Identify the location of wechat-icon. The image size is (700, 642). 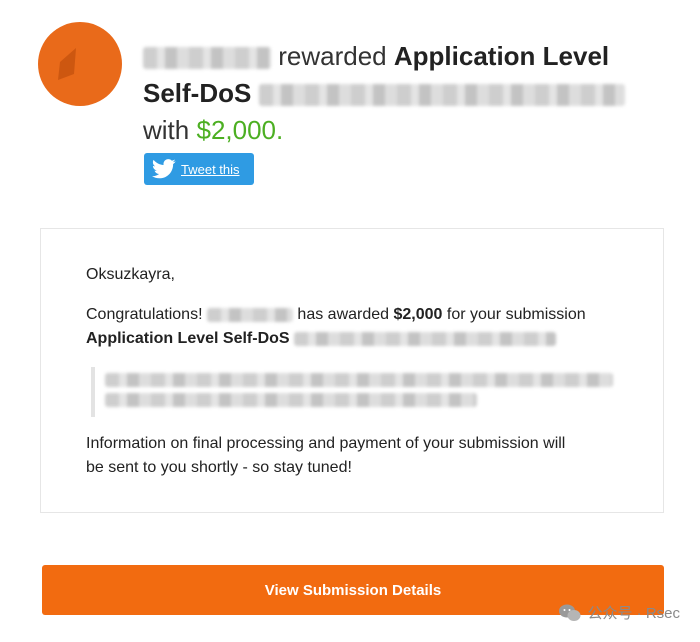
(570, 612).